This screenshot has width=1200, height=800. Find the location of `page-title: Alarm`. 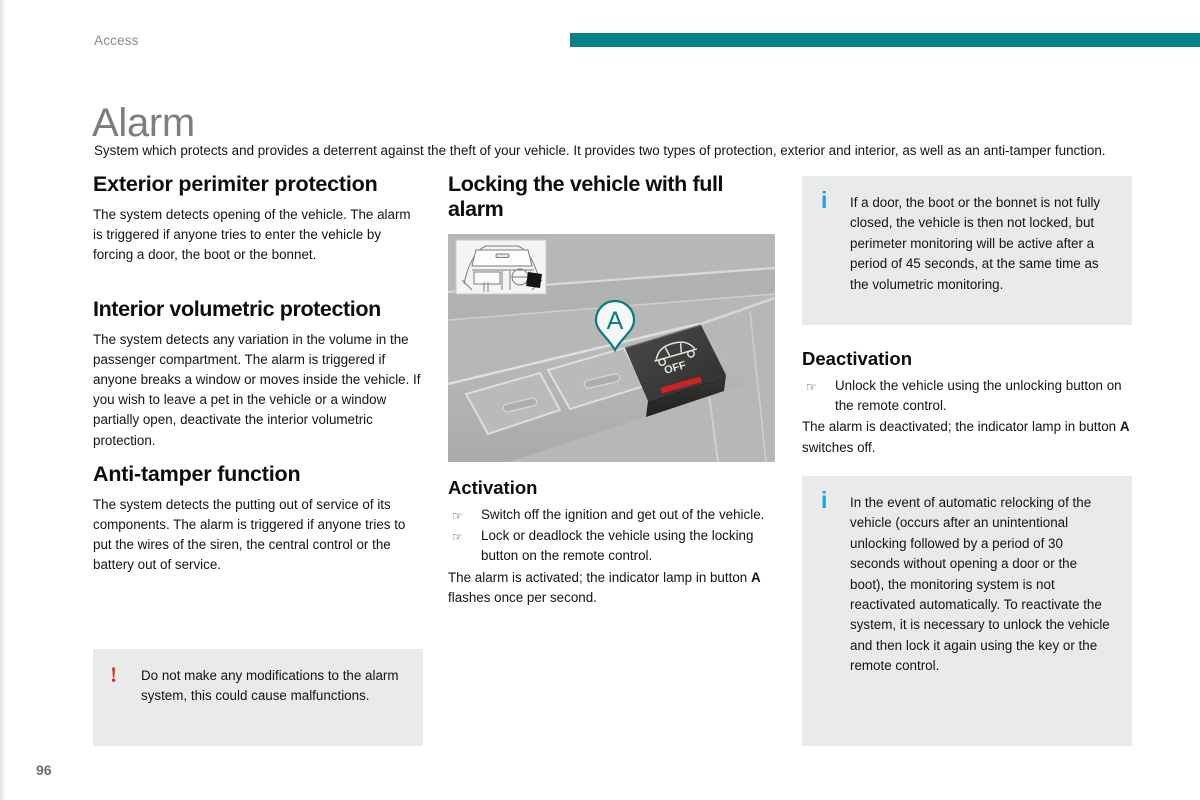

page-title: Alarm is located at coordinates (143, 122).